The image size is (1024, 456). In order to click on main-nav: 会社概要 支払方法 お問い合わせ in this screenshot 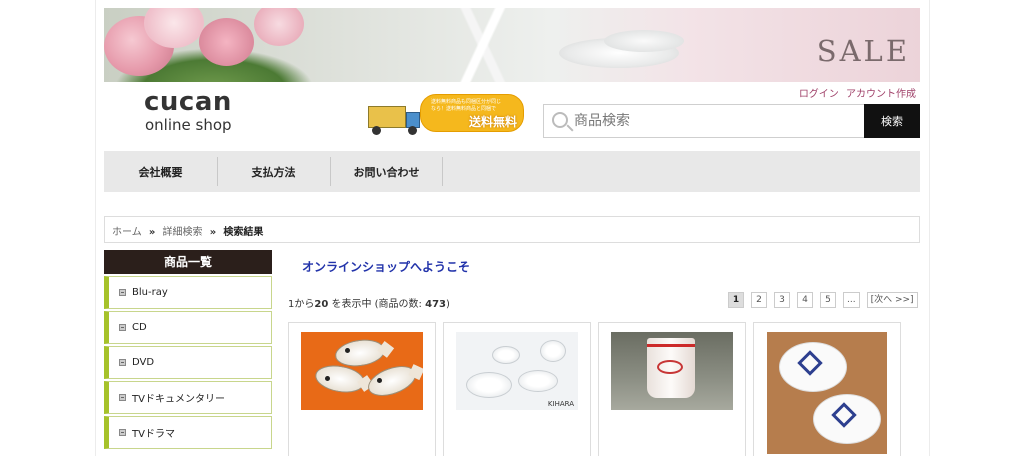, I will do `click(512, 171)`.